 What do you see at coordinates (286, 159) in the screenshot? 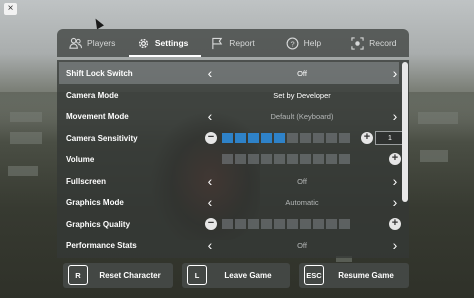
I see `volume-slider` at bounding box center [286, 159].